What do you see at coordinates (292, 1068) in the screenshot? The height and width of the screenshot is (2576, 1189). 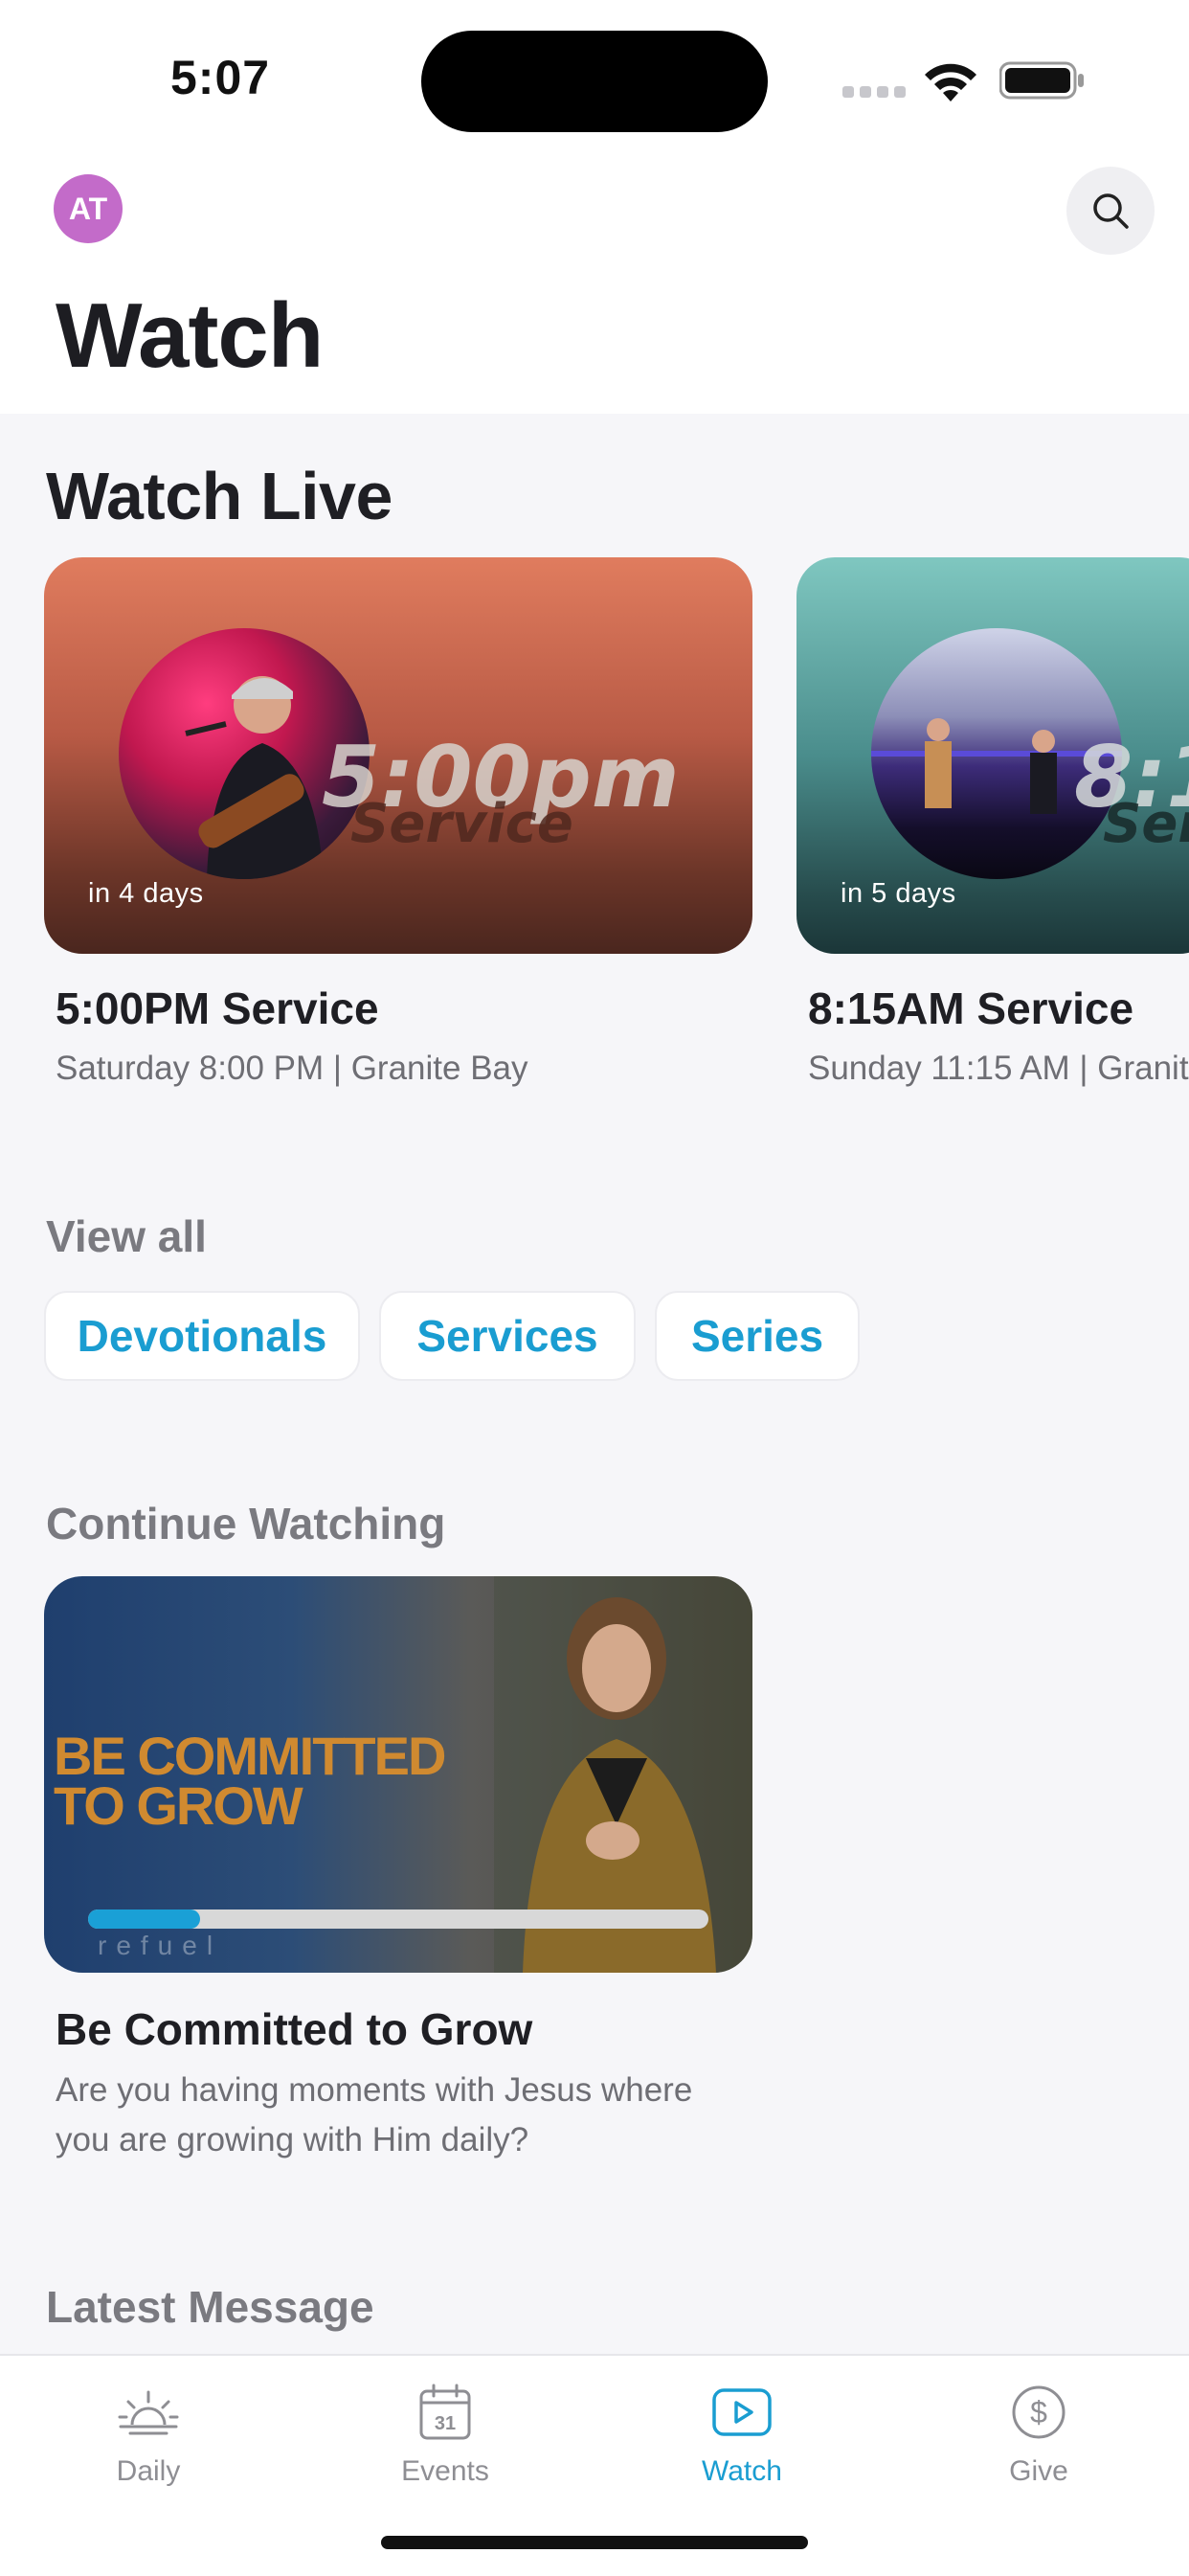 I see `card-subtitle: Saturday 8:00 PM | Granite Bay` at bounding box center [292, 1068].